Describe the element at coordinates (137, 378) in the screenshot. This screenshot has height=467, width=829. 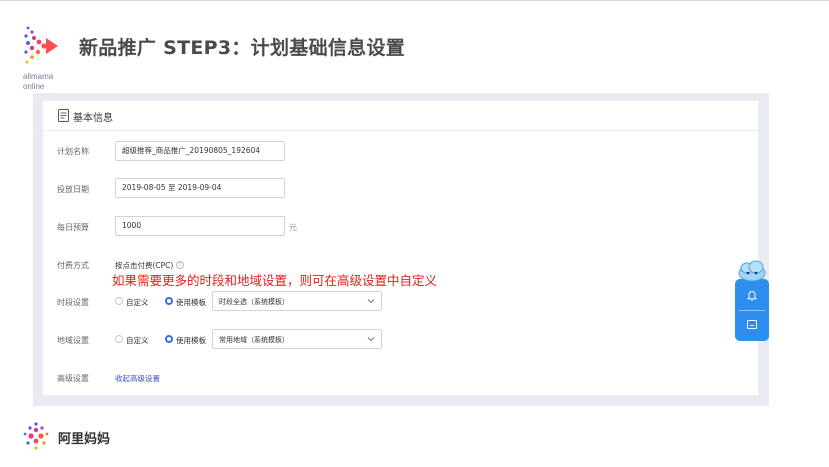
I see `collapse-advanced-link: 收起高级设置` at that location.